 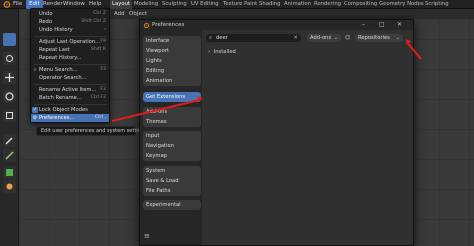 What do you see at coordinates (17, 4) in the screenshot?
I see `menu-file: File` at bounding box center [17, 4].